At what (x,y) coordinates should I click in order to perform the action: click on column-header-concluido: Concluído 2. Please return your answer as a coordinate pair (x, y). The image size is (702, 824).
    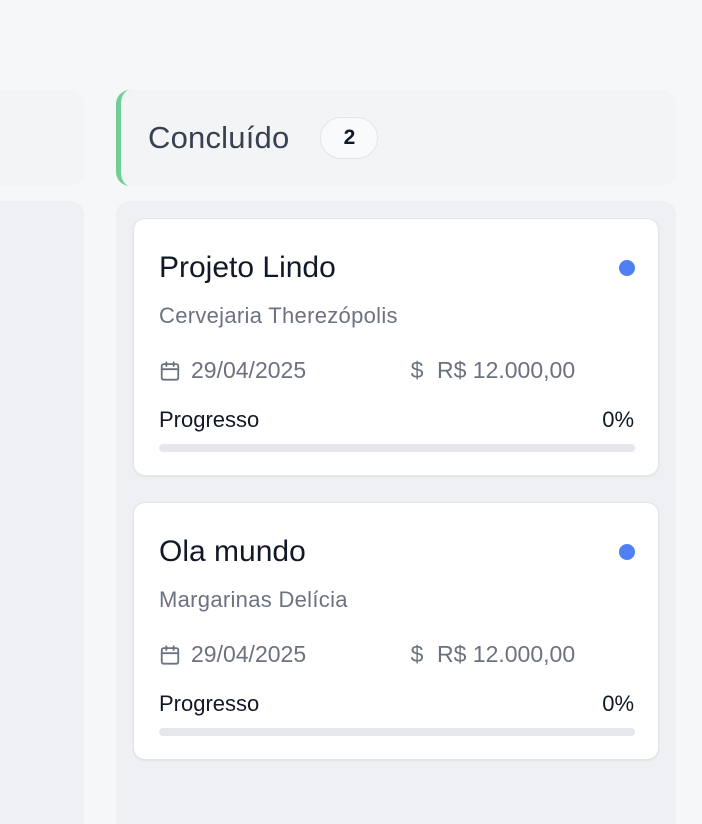
    Looking at the image, I should click on (396, 138).